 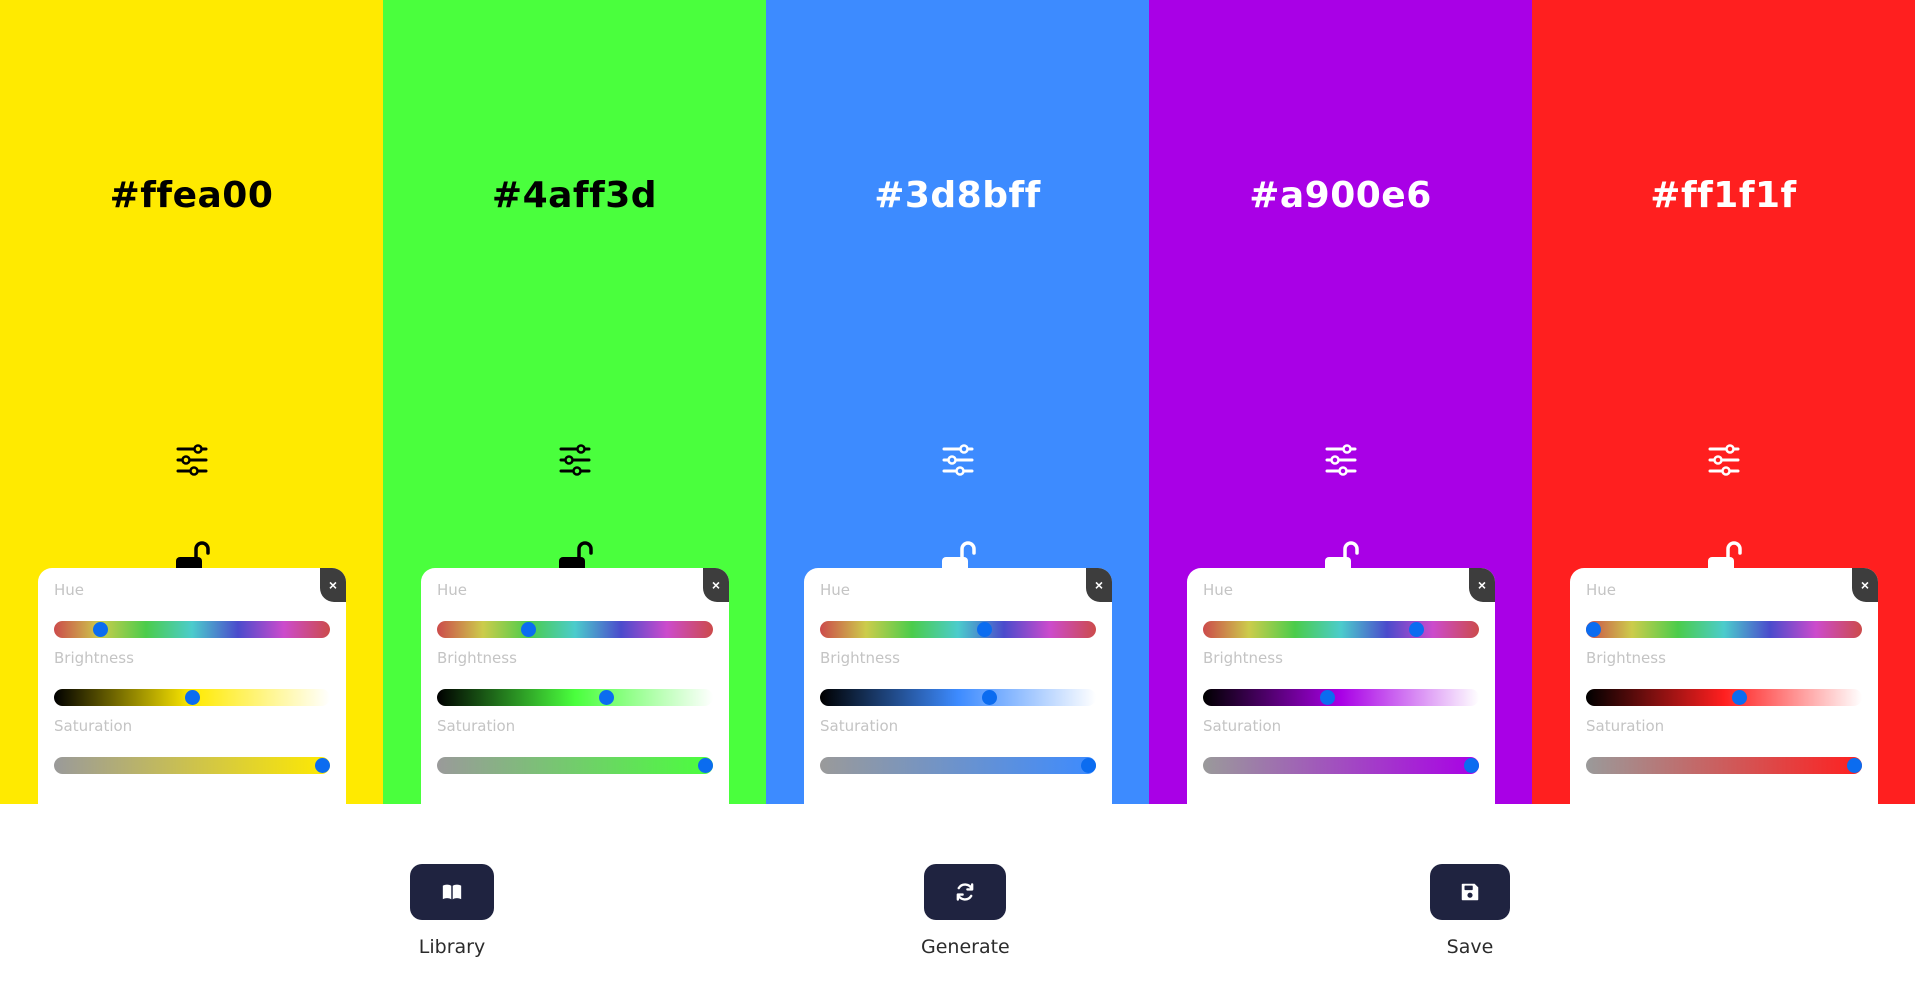 What do you see at coordinates (452, 947) in the screenshot?
I see `library-label: Library` at bounding box center [452, 947].